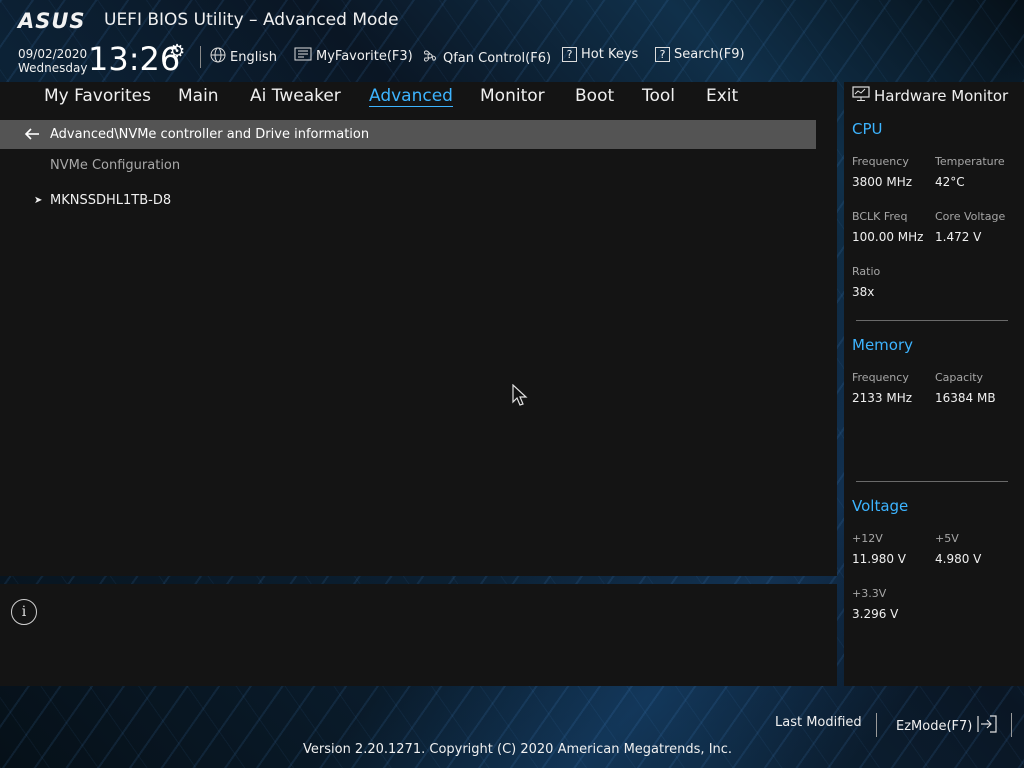  What do you see at coordinates (958, 559) in the screenshot?
I see `v5-value: 4.980 V` at bounding box center [958, 559].